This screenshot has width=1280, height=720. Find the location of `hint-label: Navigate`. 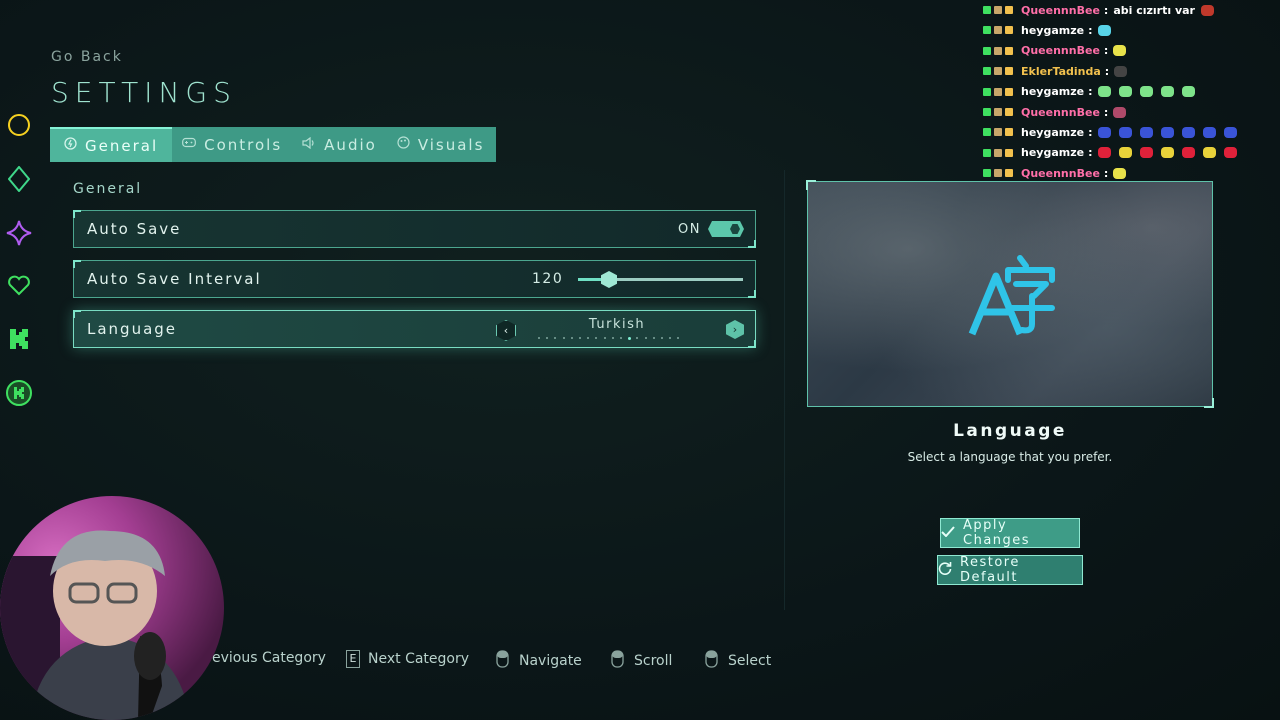

hint-label: Navigate is located at coordinates (550, 661).